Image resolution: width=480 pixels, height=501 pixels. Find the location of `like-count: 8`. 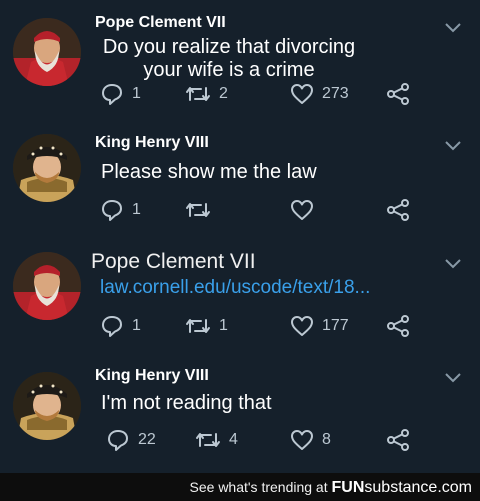

like-count: 8 is located at coordinates (326, 439).